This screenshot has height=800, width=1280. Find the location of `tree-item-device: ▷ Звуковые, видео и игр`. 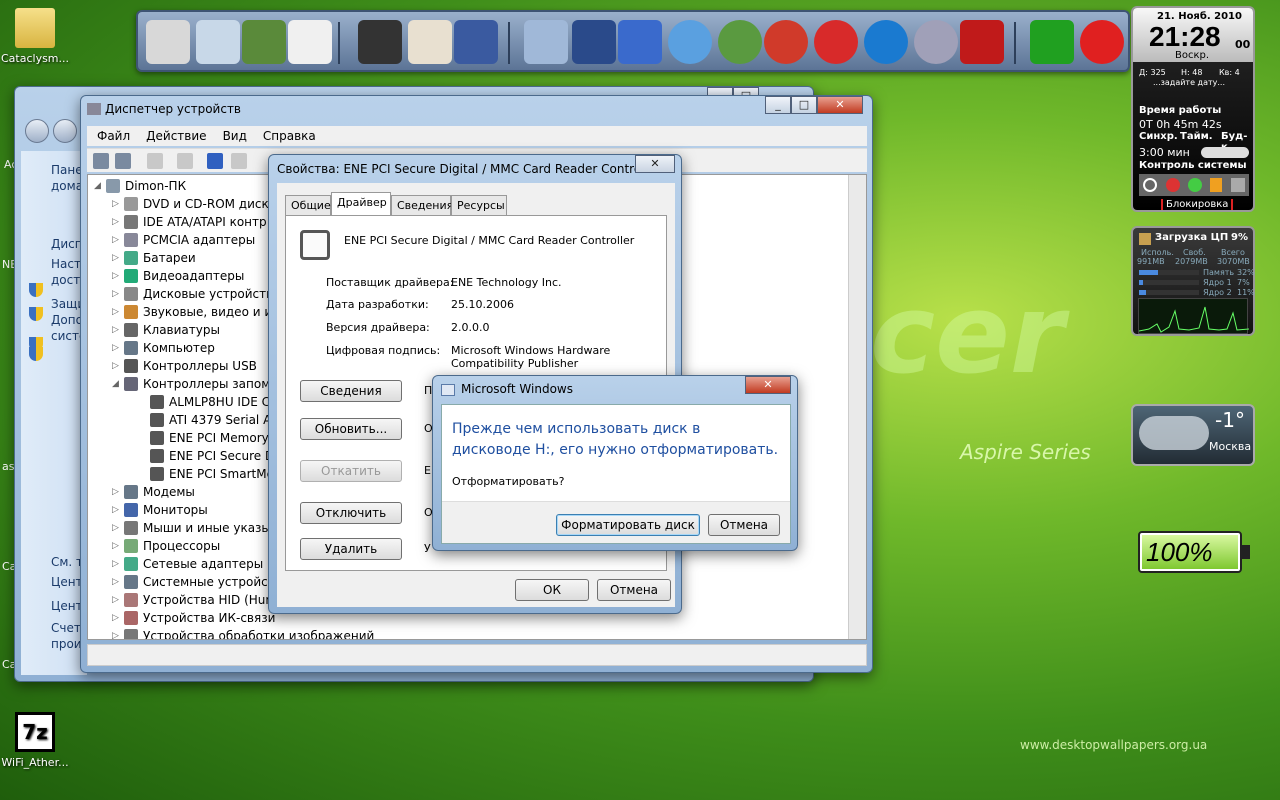

tree-item-device: ▷ Звуковые, видео и игр is located at coordinates (199, 312).